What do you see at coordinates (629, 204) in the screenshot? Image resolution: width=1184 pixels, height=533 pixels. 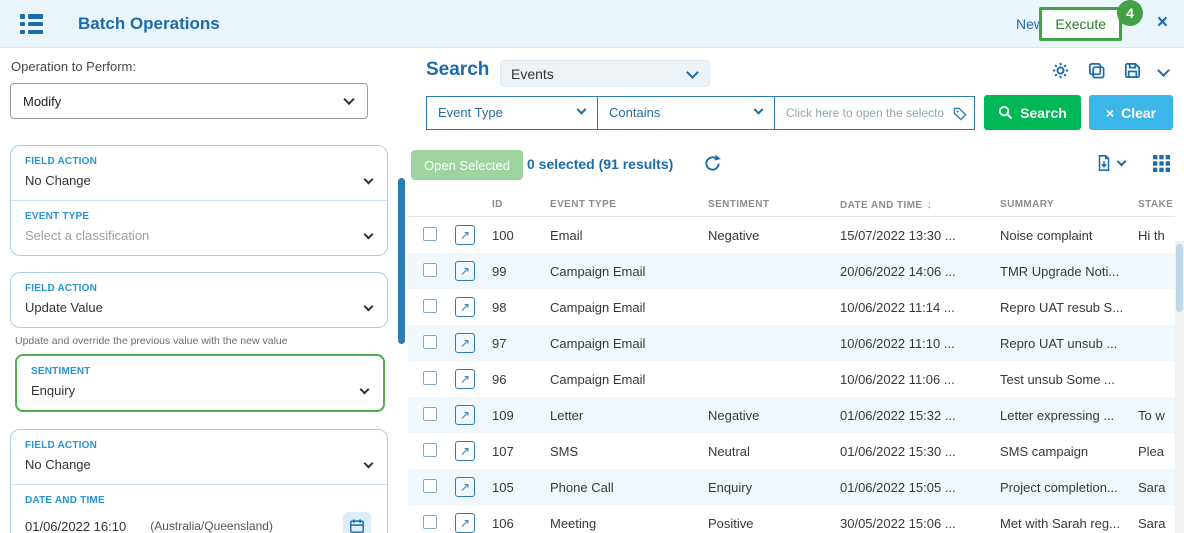 I see `col-event-type: EVENT TYPE` at bounding box center [629, 204].